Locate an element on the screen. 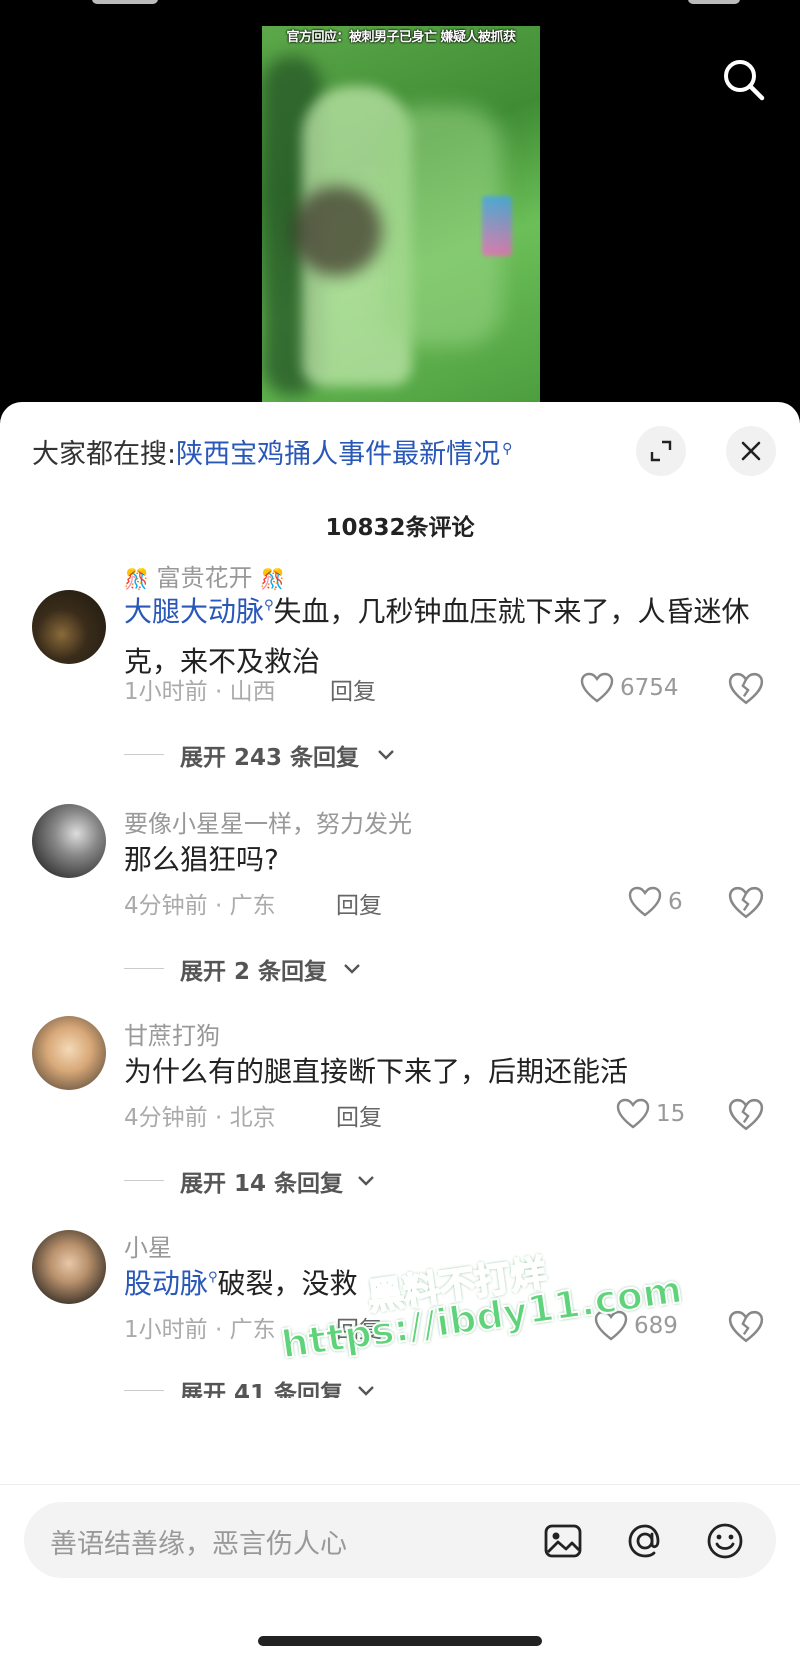  status-battery-icon is located at coordinates (714, 2).